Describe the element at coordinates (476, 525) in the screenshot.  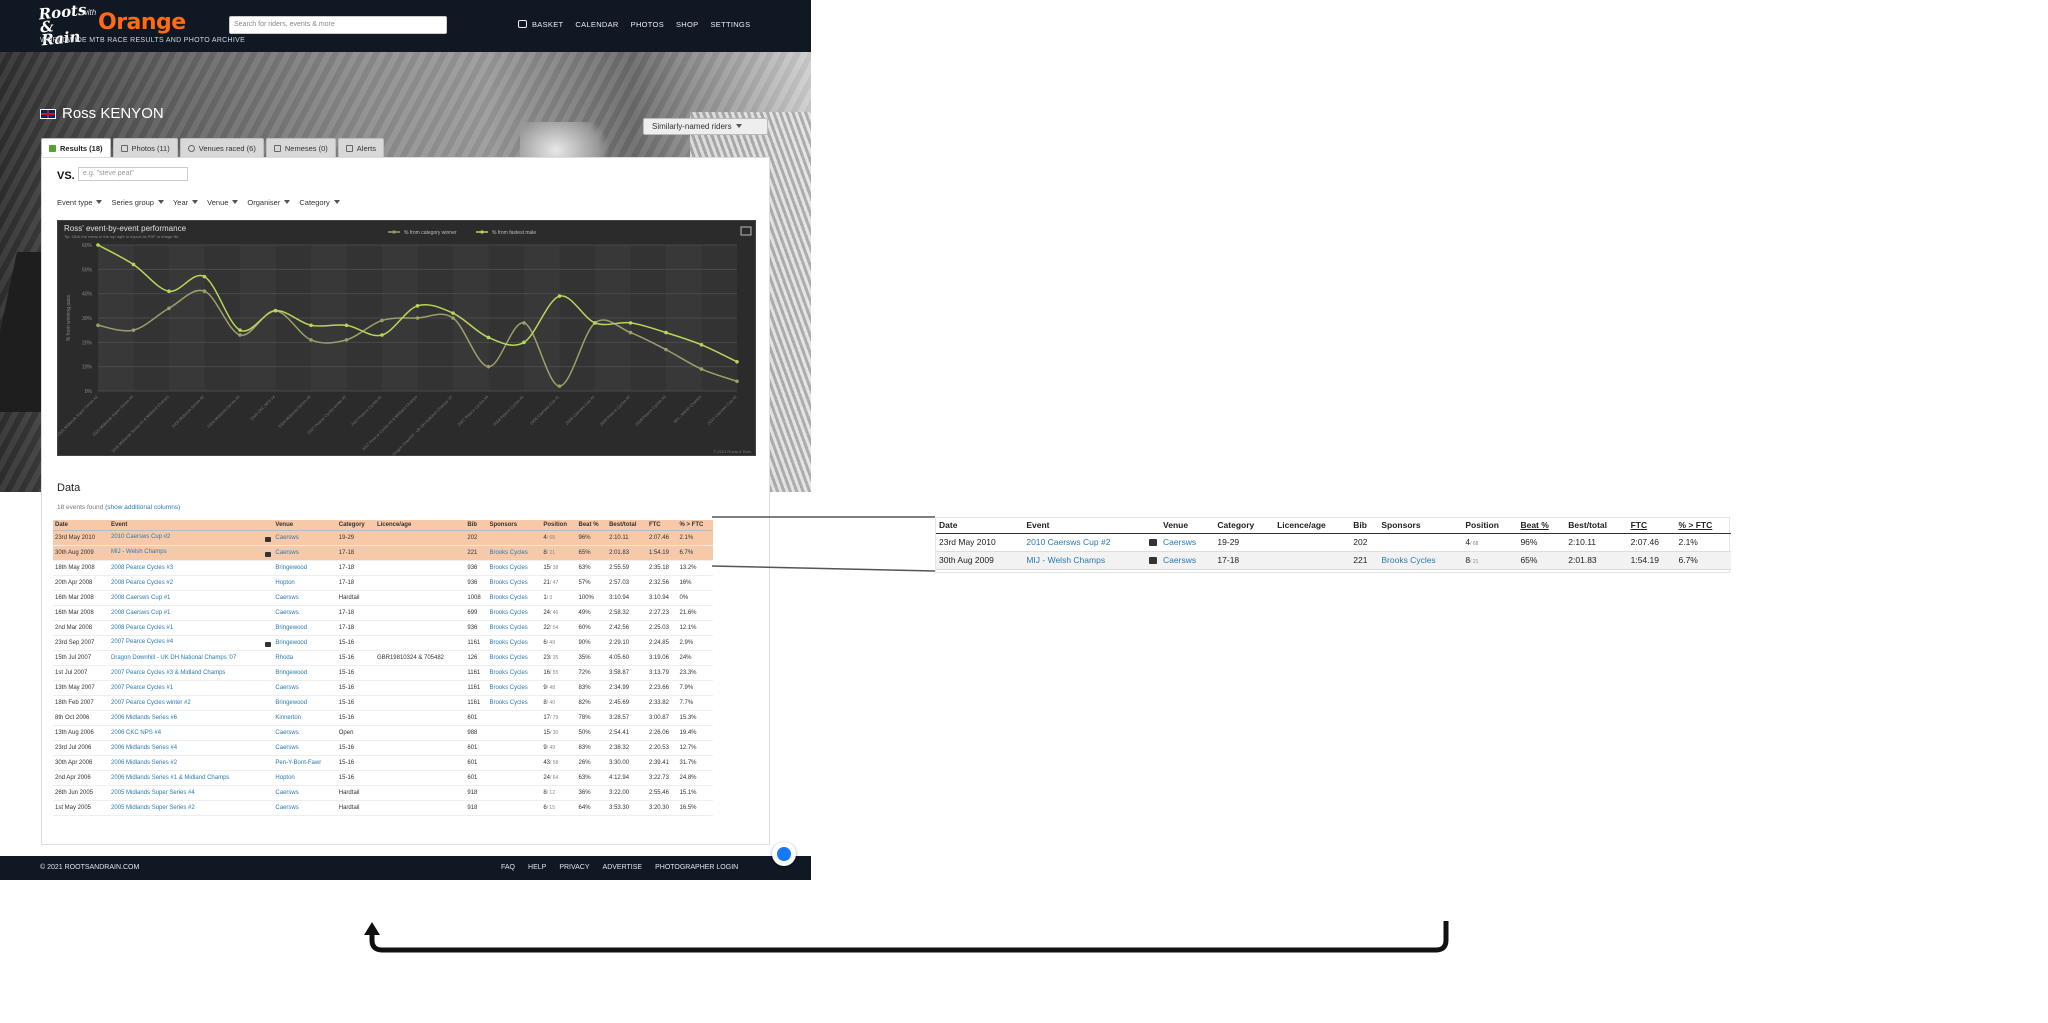
I see `column-header: Bib` at that location.